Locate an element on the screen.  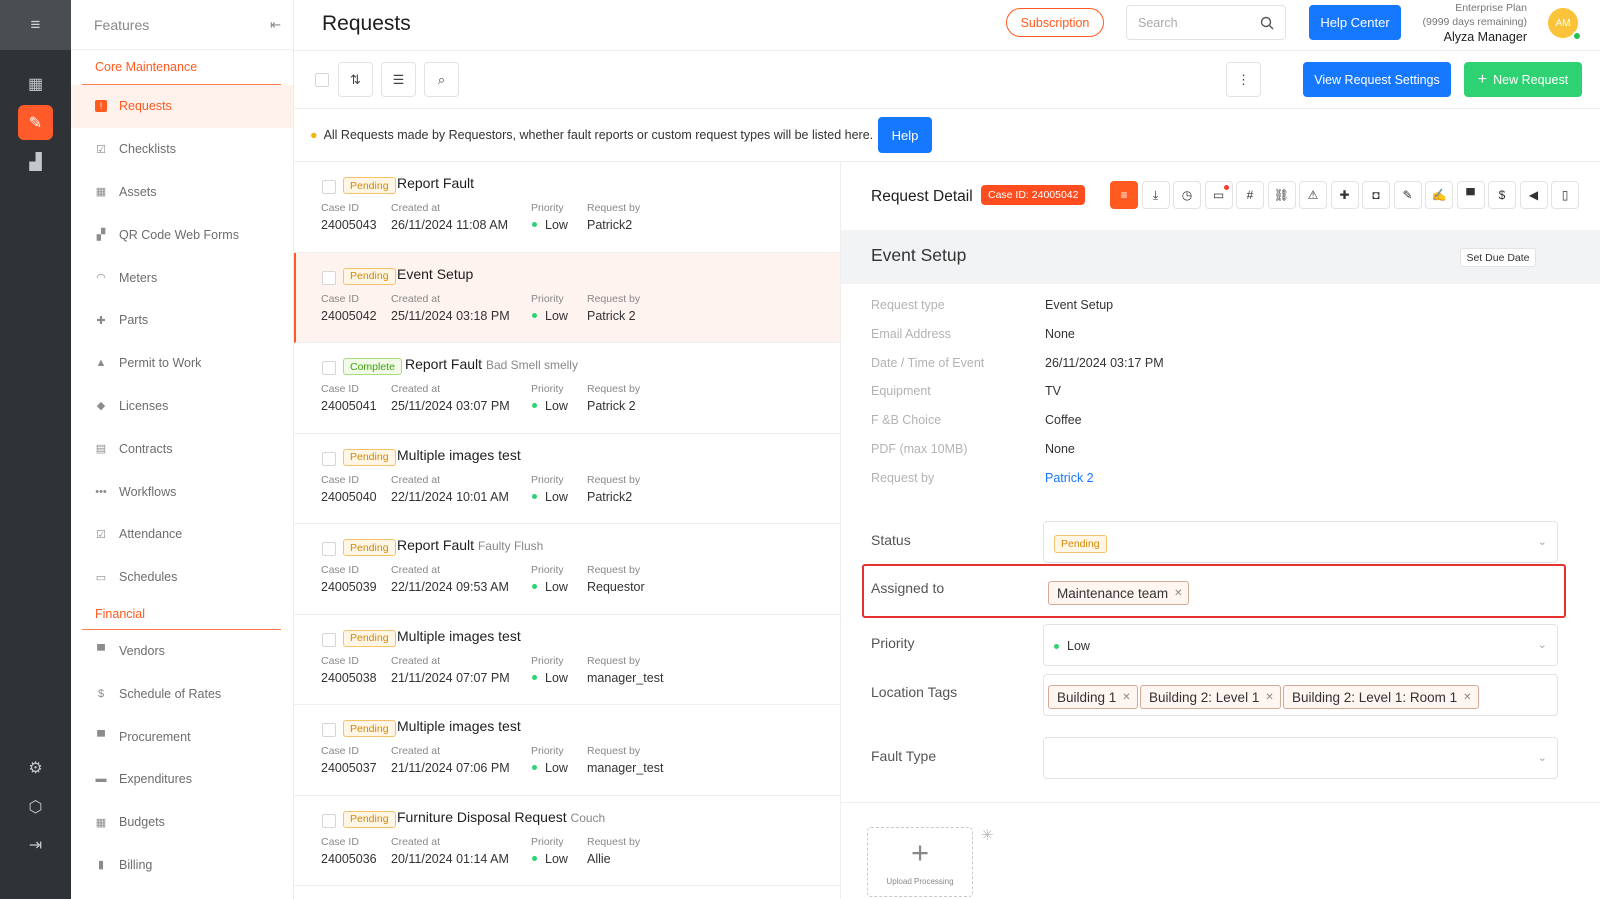
delete-trash-icon: ▯ is located at coordinates (1565, 195).